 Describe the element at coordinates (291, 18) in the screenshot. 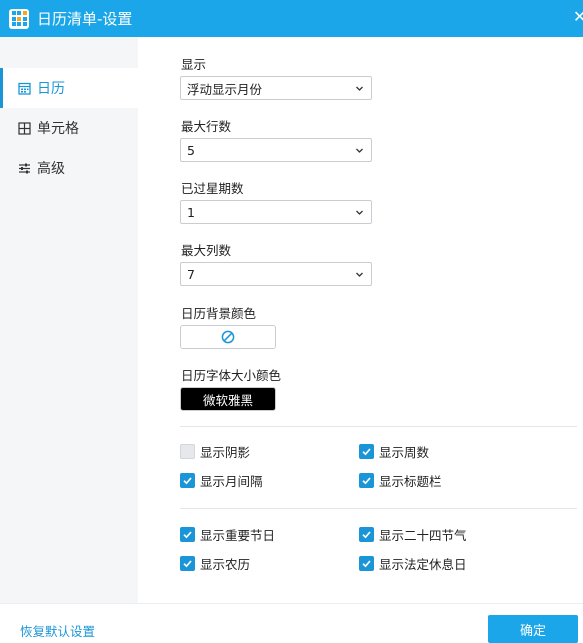

I see `title-bar: 日历清单-设置 ✕` at that location.